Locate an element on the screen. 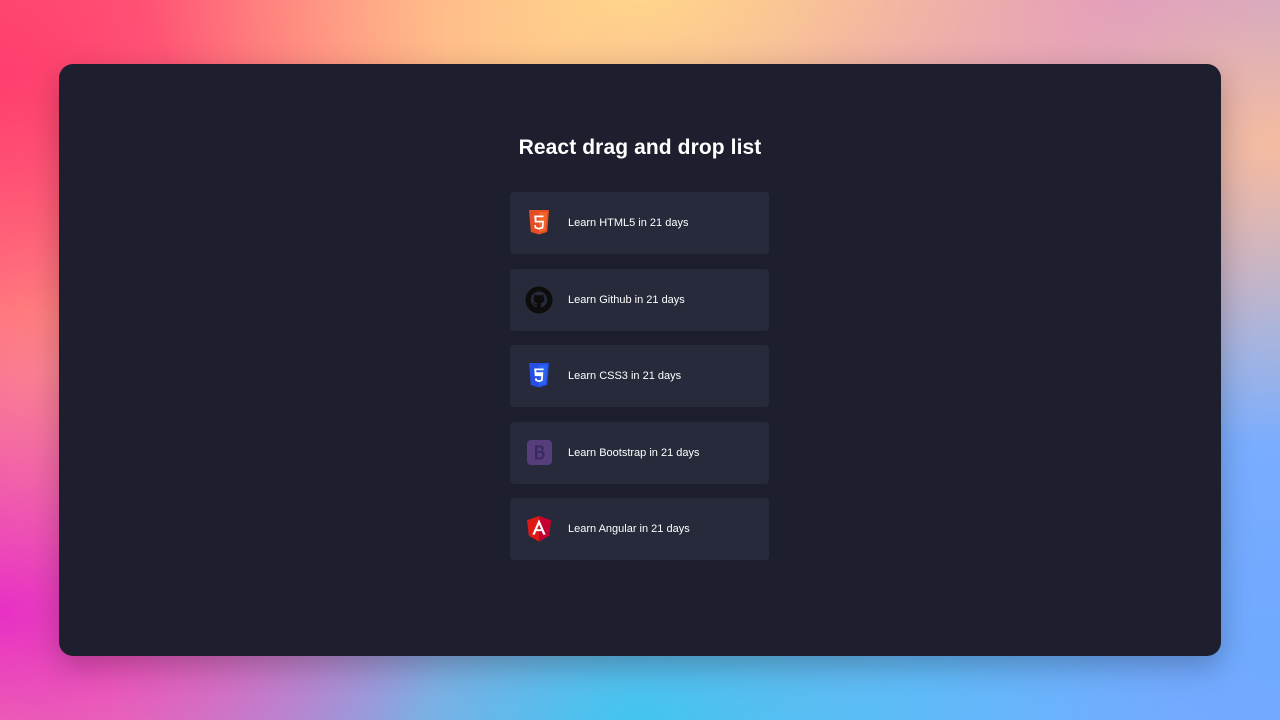 The height and width of the screenshot is (720, 1280). list-item-css3: Learn CSS3 in 21 days is located at coordinates (639, 376).